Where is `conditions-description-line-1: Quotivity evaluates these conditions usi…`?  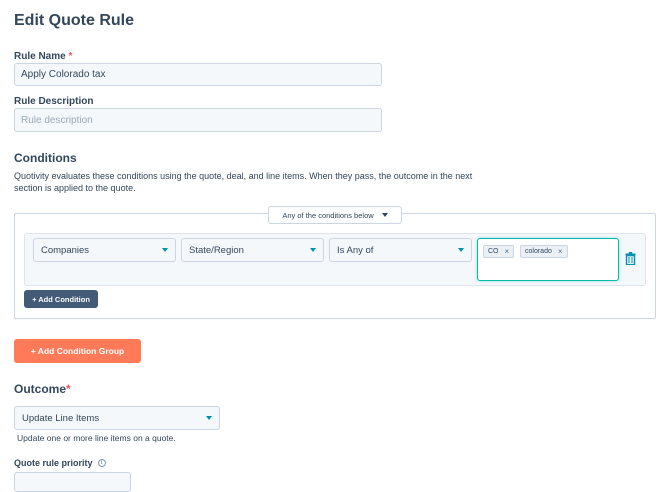
conditions-description-line-1: Quotivity evaluates these conditions usi… is located at coordinates (243, 176).